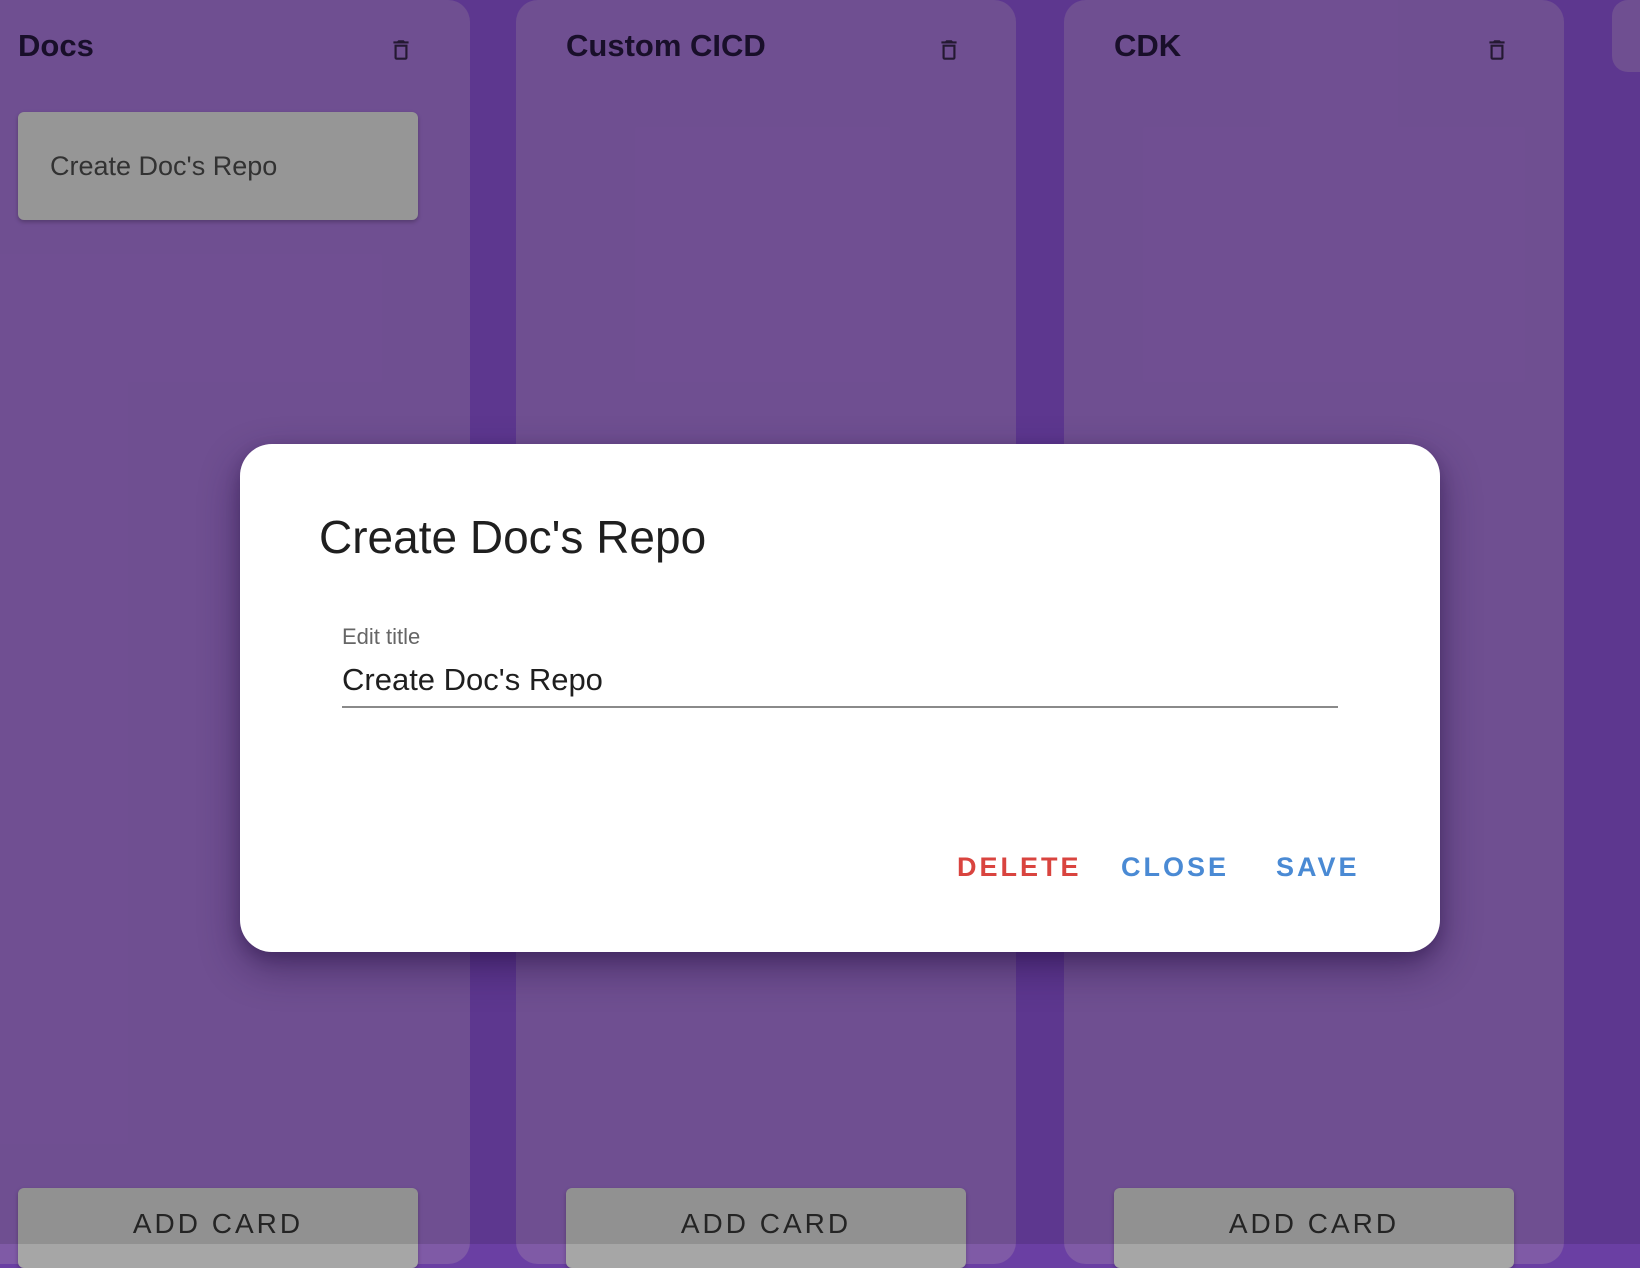 The image size is (1640, 1268). Describe the element at coordinates (381, 636) in the screenshot. I see `edit-title-label: Edit title` at that location.